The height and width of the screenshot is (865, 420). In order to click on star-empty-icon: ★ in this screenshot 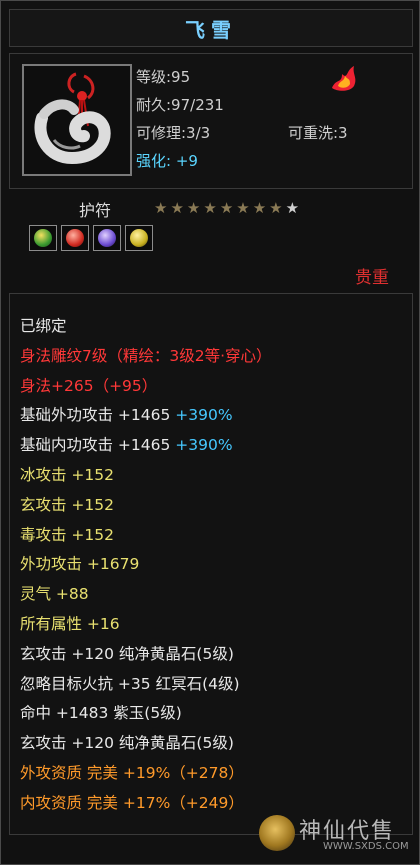, I will do `click(292, 208)`.